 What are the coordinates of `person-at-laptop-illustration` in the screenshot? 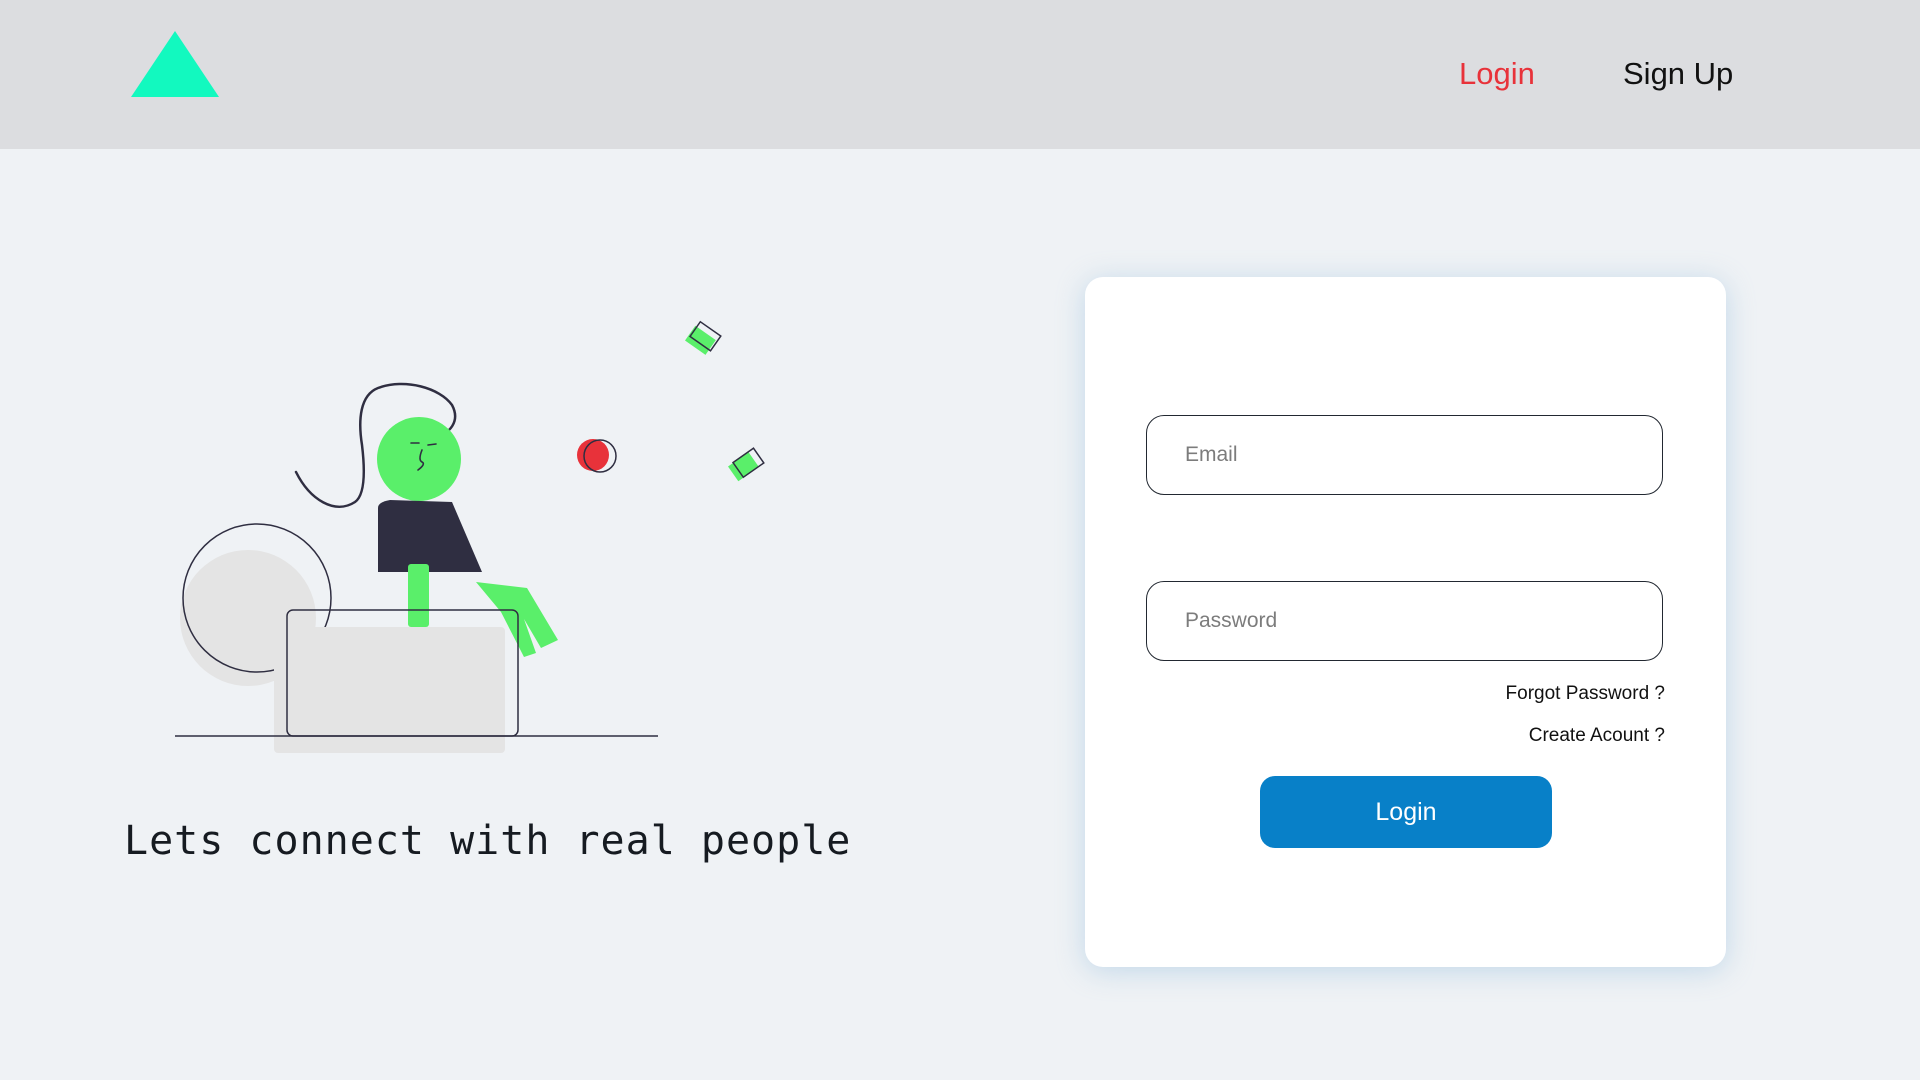 It's located at (470, 536).